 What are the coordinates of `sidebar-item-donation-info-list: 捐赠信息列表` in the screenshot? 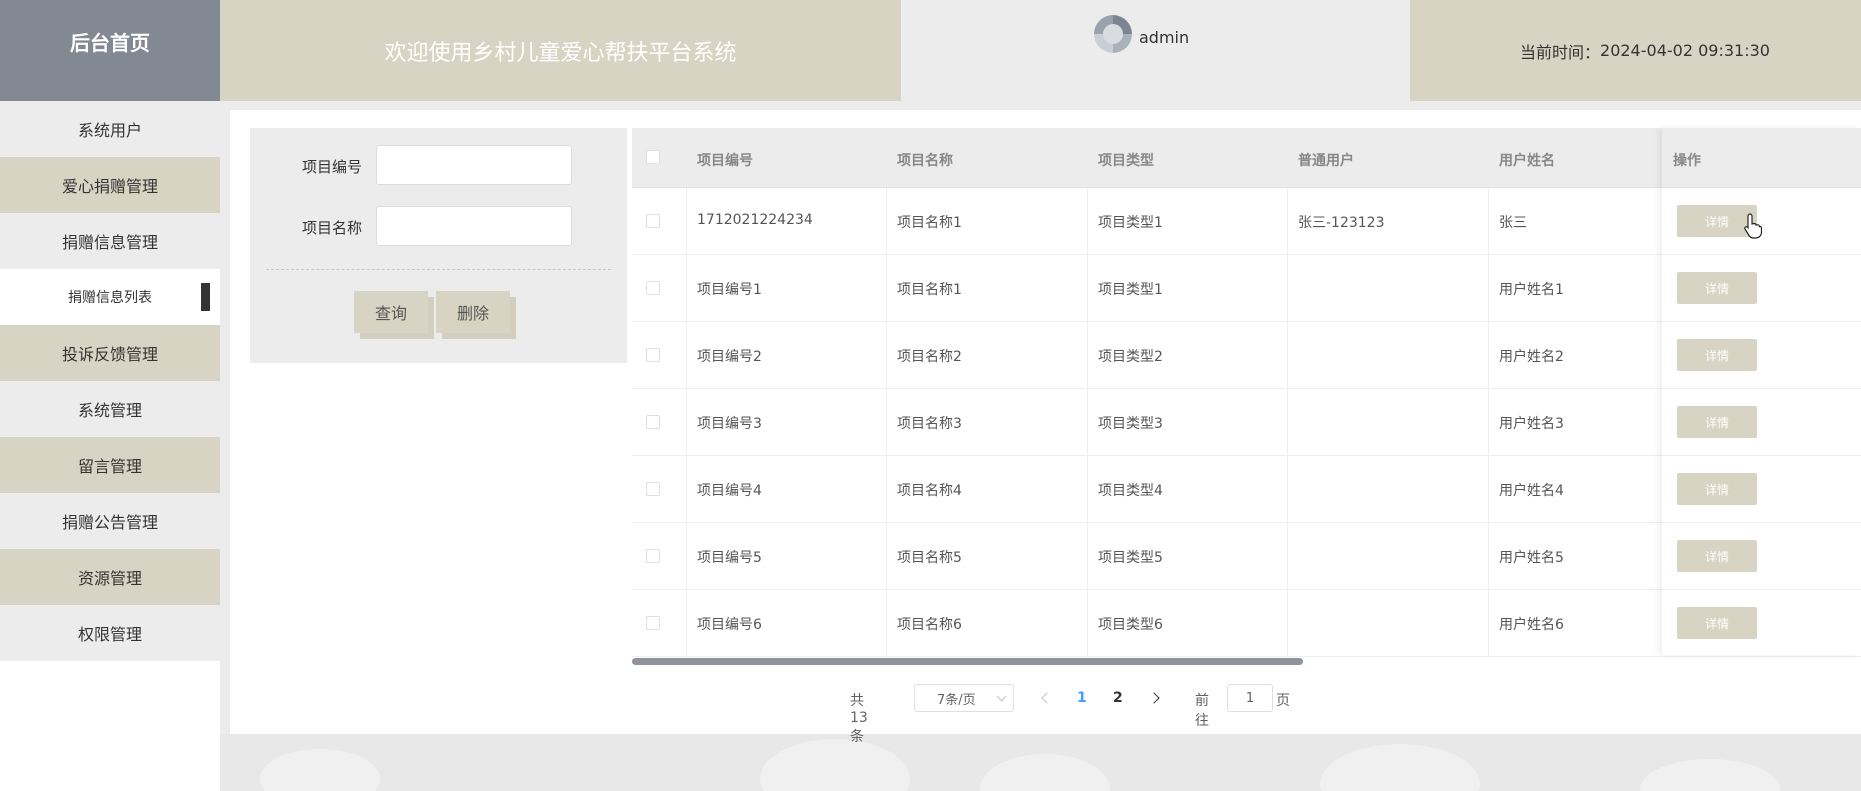 It's located at (110, 297).